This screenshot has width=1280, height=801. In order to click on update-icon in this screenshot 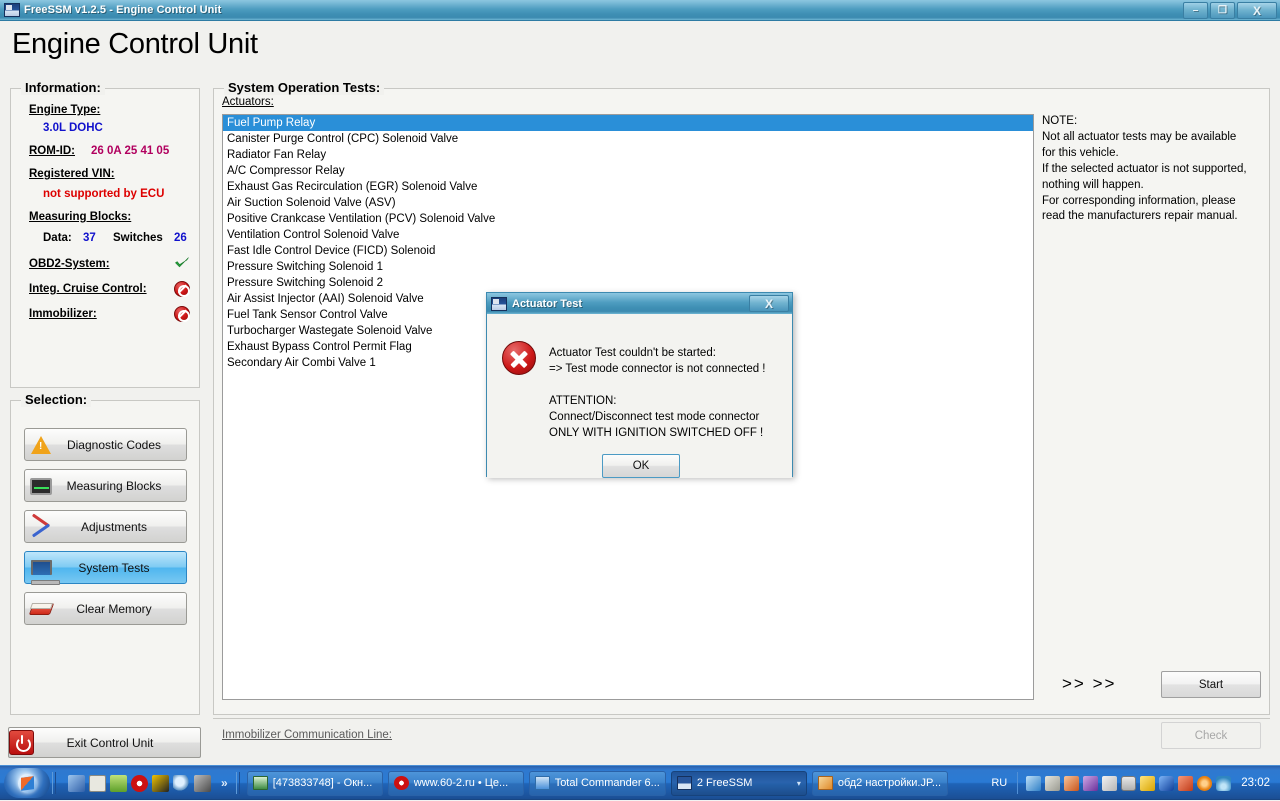, I will do `click(1205, 783)`.